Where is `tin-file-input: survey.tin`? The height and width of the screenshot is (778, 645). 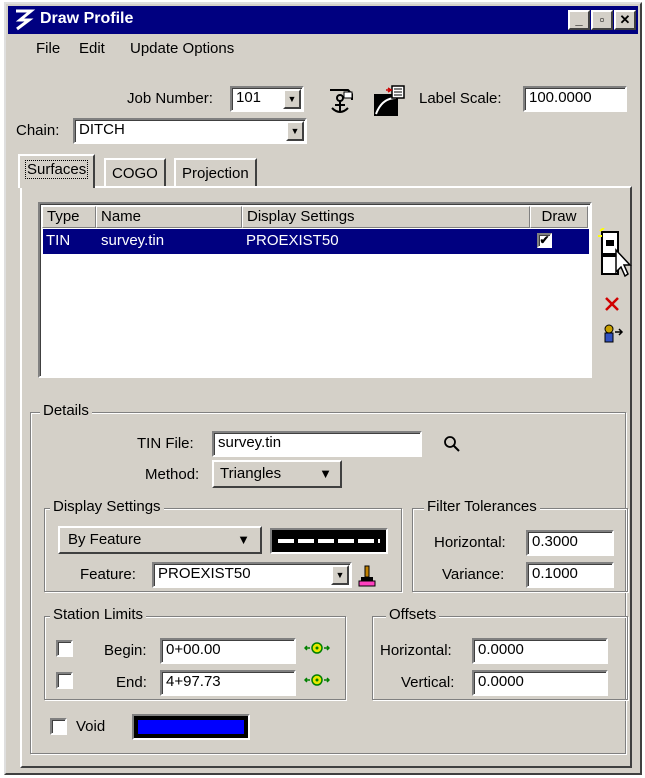
tin-file-input: survey.tin is located at coordinates (317, 444).